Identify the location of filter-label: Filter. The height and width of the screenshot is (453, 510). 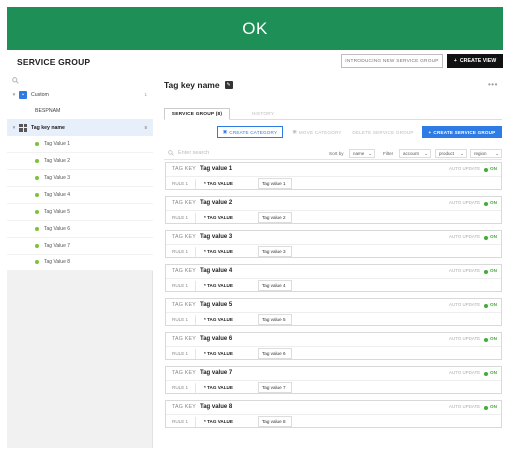
(388, 153).